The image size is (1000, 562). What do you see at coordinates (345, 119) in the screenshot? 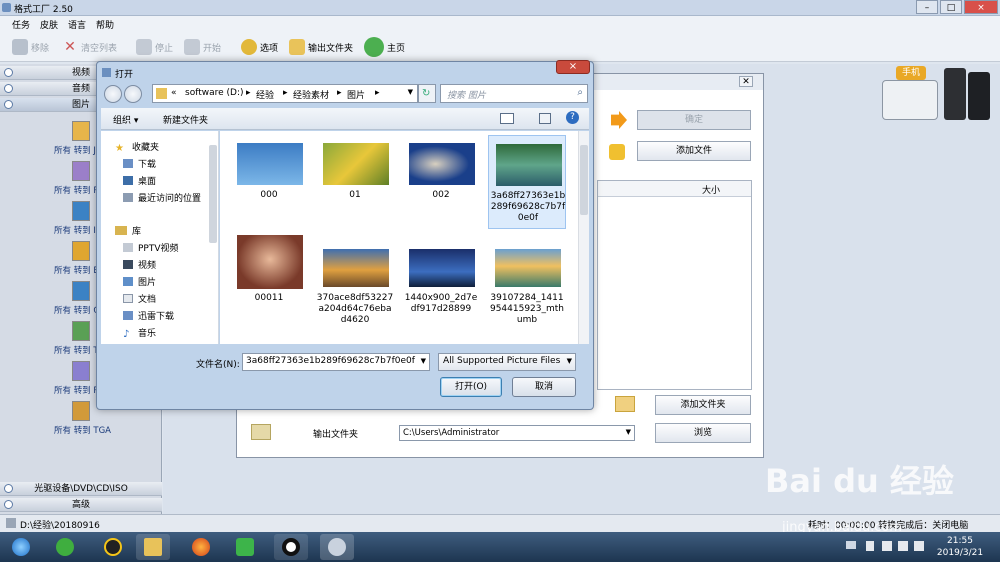
I see `command-bar: 组织 ▾ 新建文件夹 ?` at bounding box center [345, 119].